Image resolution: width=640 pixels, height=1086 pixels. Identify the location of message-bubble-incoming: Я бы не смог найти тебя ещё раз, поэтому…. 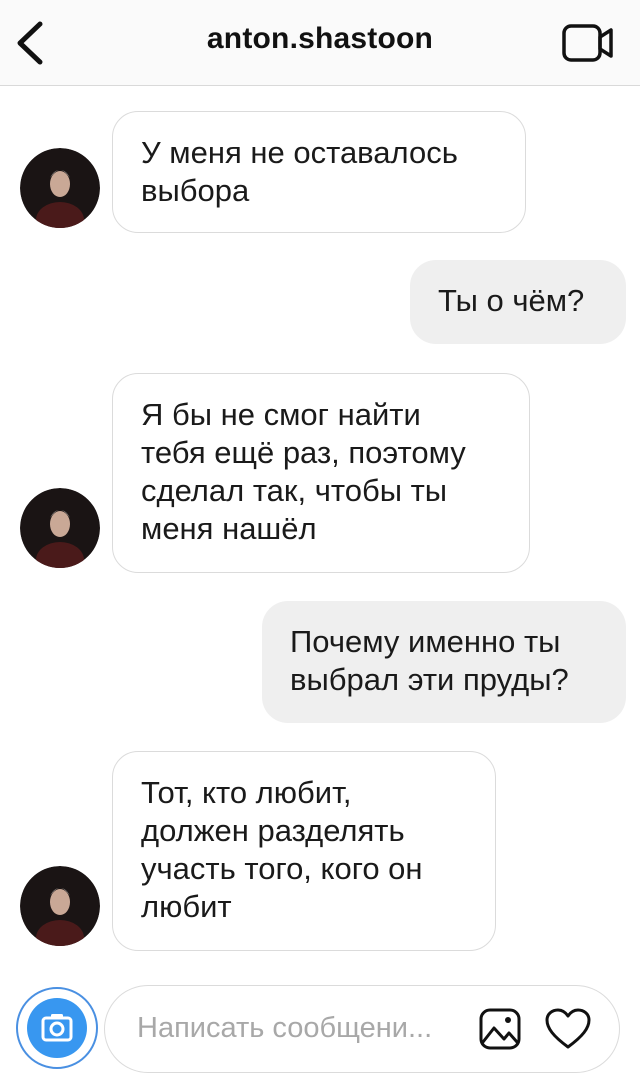
(321, 473).